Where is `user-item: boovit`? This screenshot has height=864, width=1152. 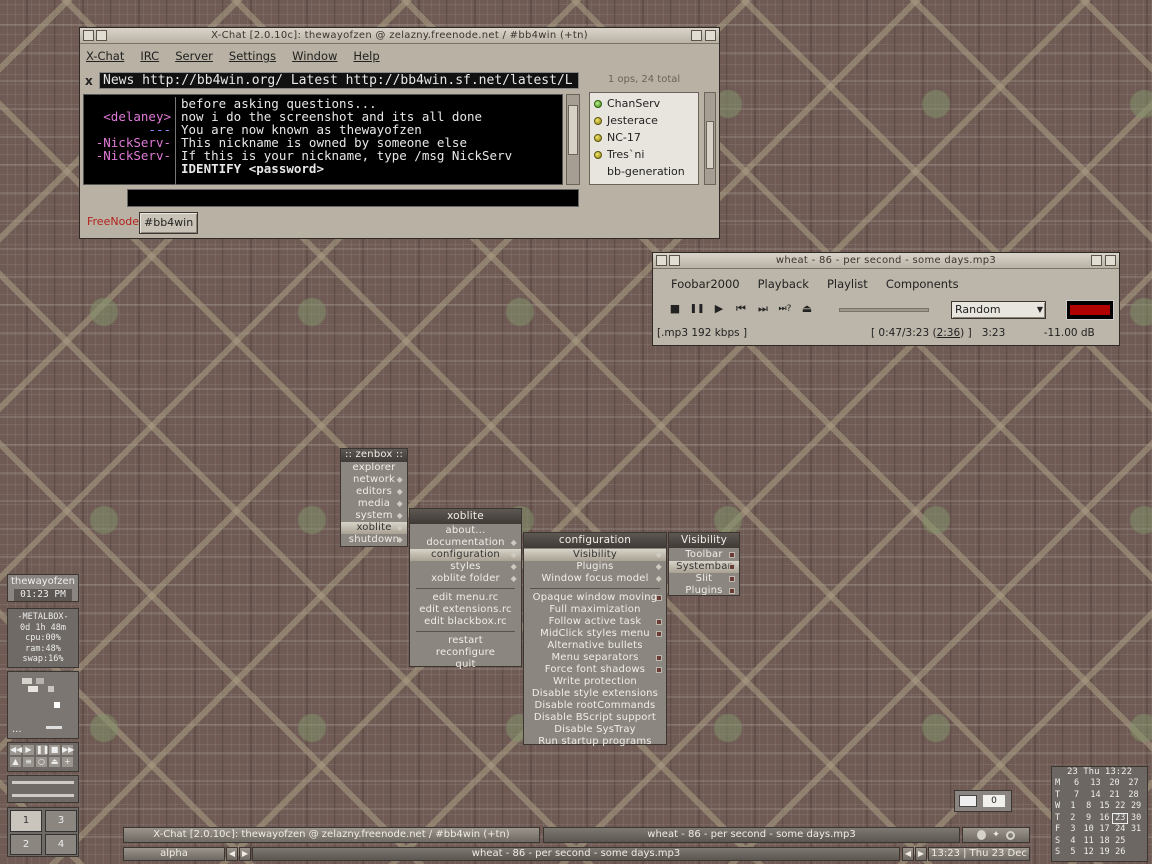
user-item: boovit is located at coordinates (646, 182).